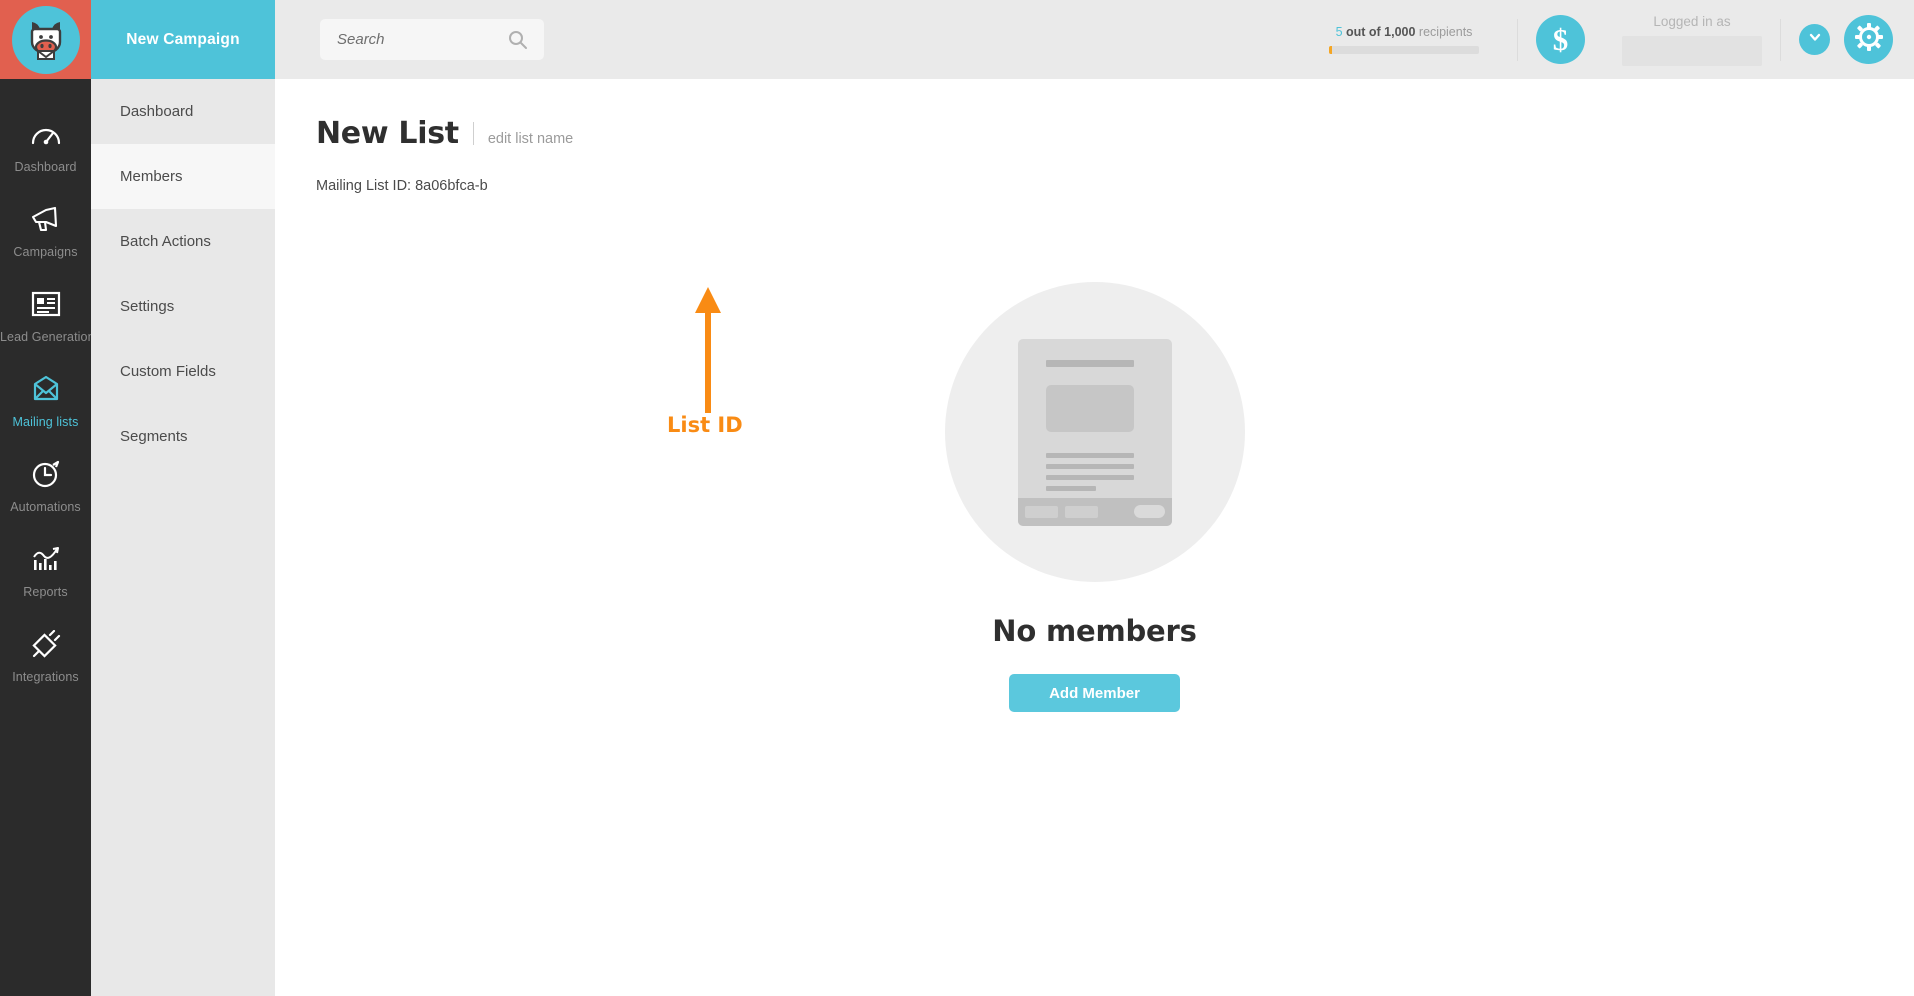 Image resolution: width=1914 pixels, height=996 pixels. What do you see at coordinates (1692, 21) in the screenshot?
I see `logged-in-label: Logged in as` at bounding box center [1692, 21].